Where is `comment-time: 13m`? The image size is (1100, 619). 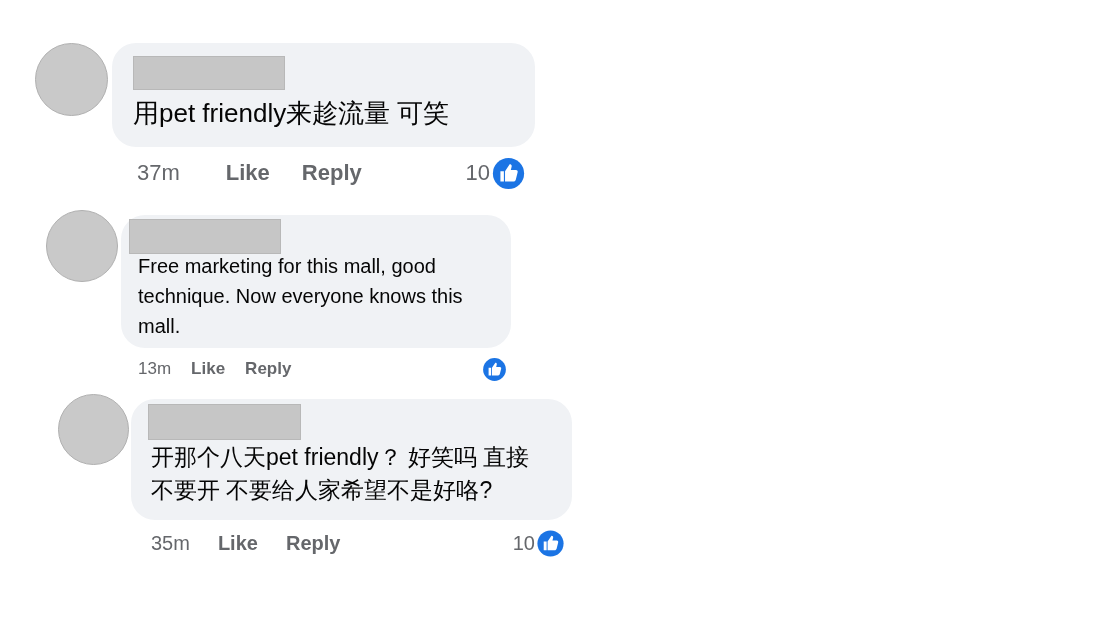
comment-time: 13m is located at coordinates (155, 369).